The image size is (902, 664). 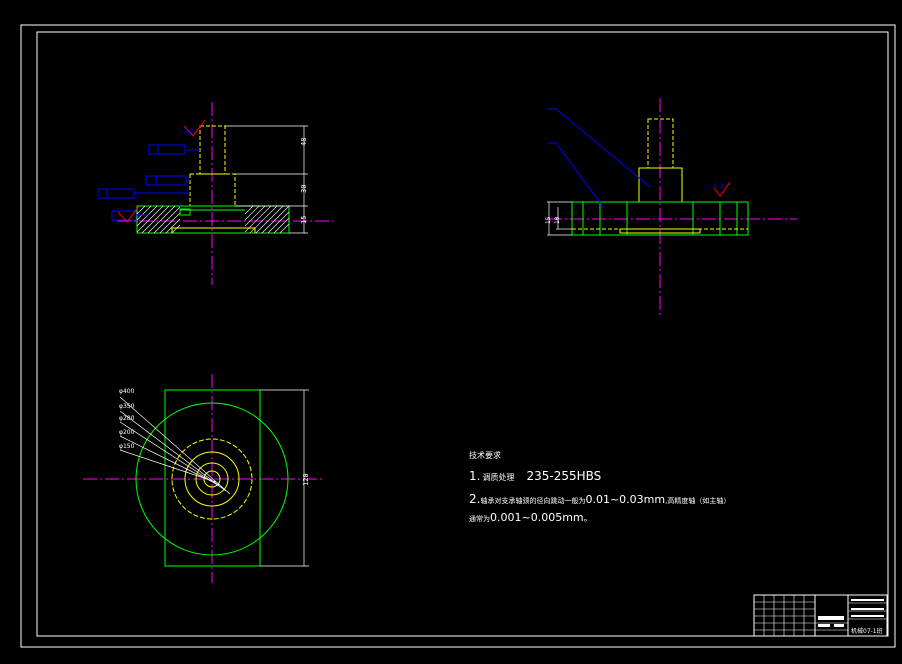 What do you see at coordinates (306, 479) in the screenshot?
I see `dim-label-top: 120` at bounding box center [306, 479].